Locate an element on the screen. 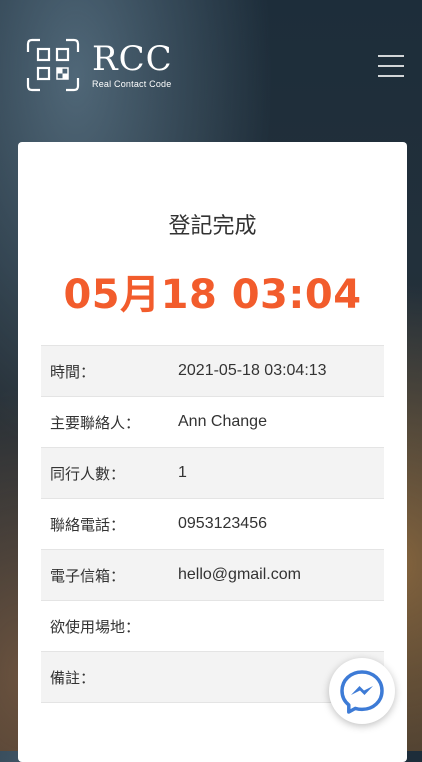  info-row-venue: 欲使用場地： is located at coordinates (212, 626).